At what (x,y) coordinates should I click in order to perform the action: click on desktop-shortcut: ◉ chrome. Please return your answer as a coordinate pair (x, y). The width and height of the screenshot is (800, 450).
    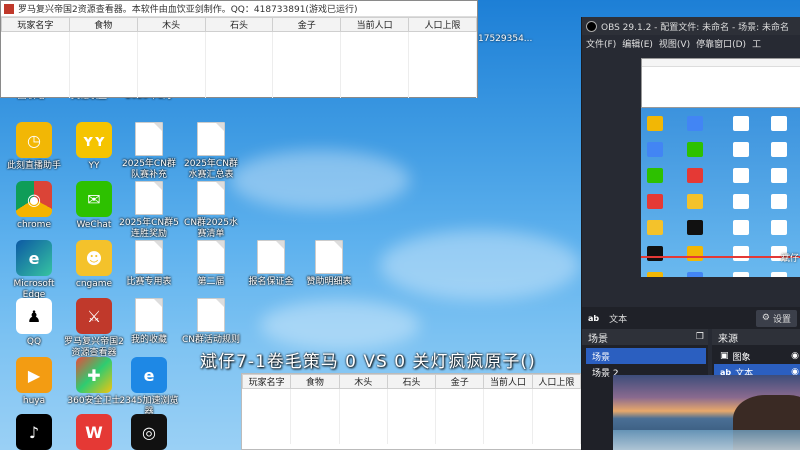
    Looking at the image, I should click on (34, 206).